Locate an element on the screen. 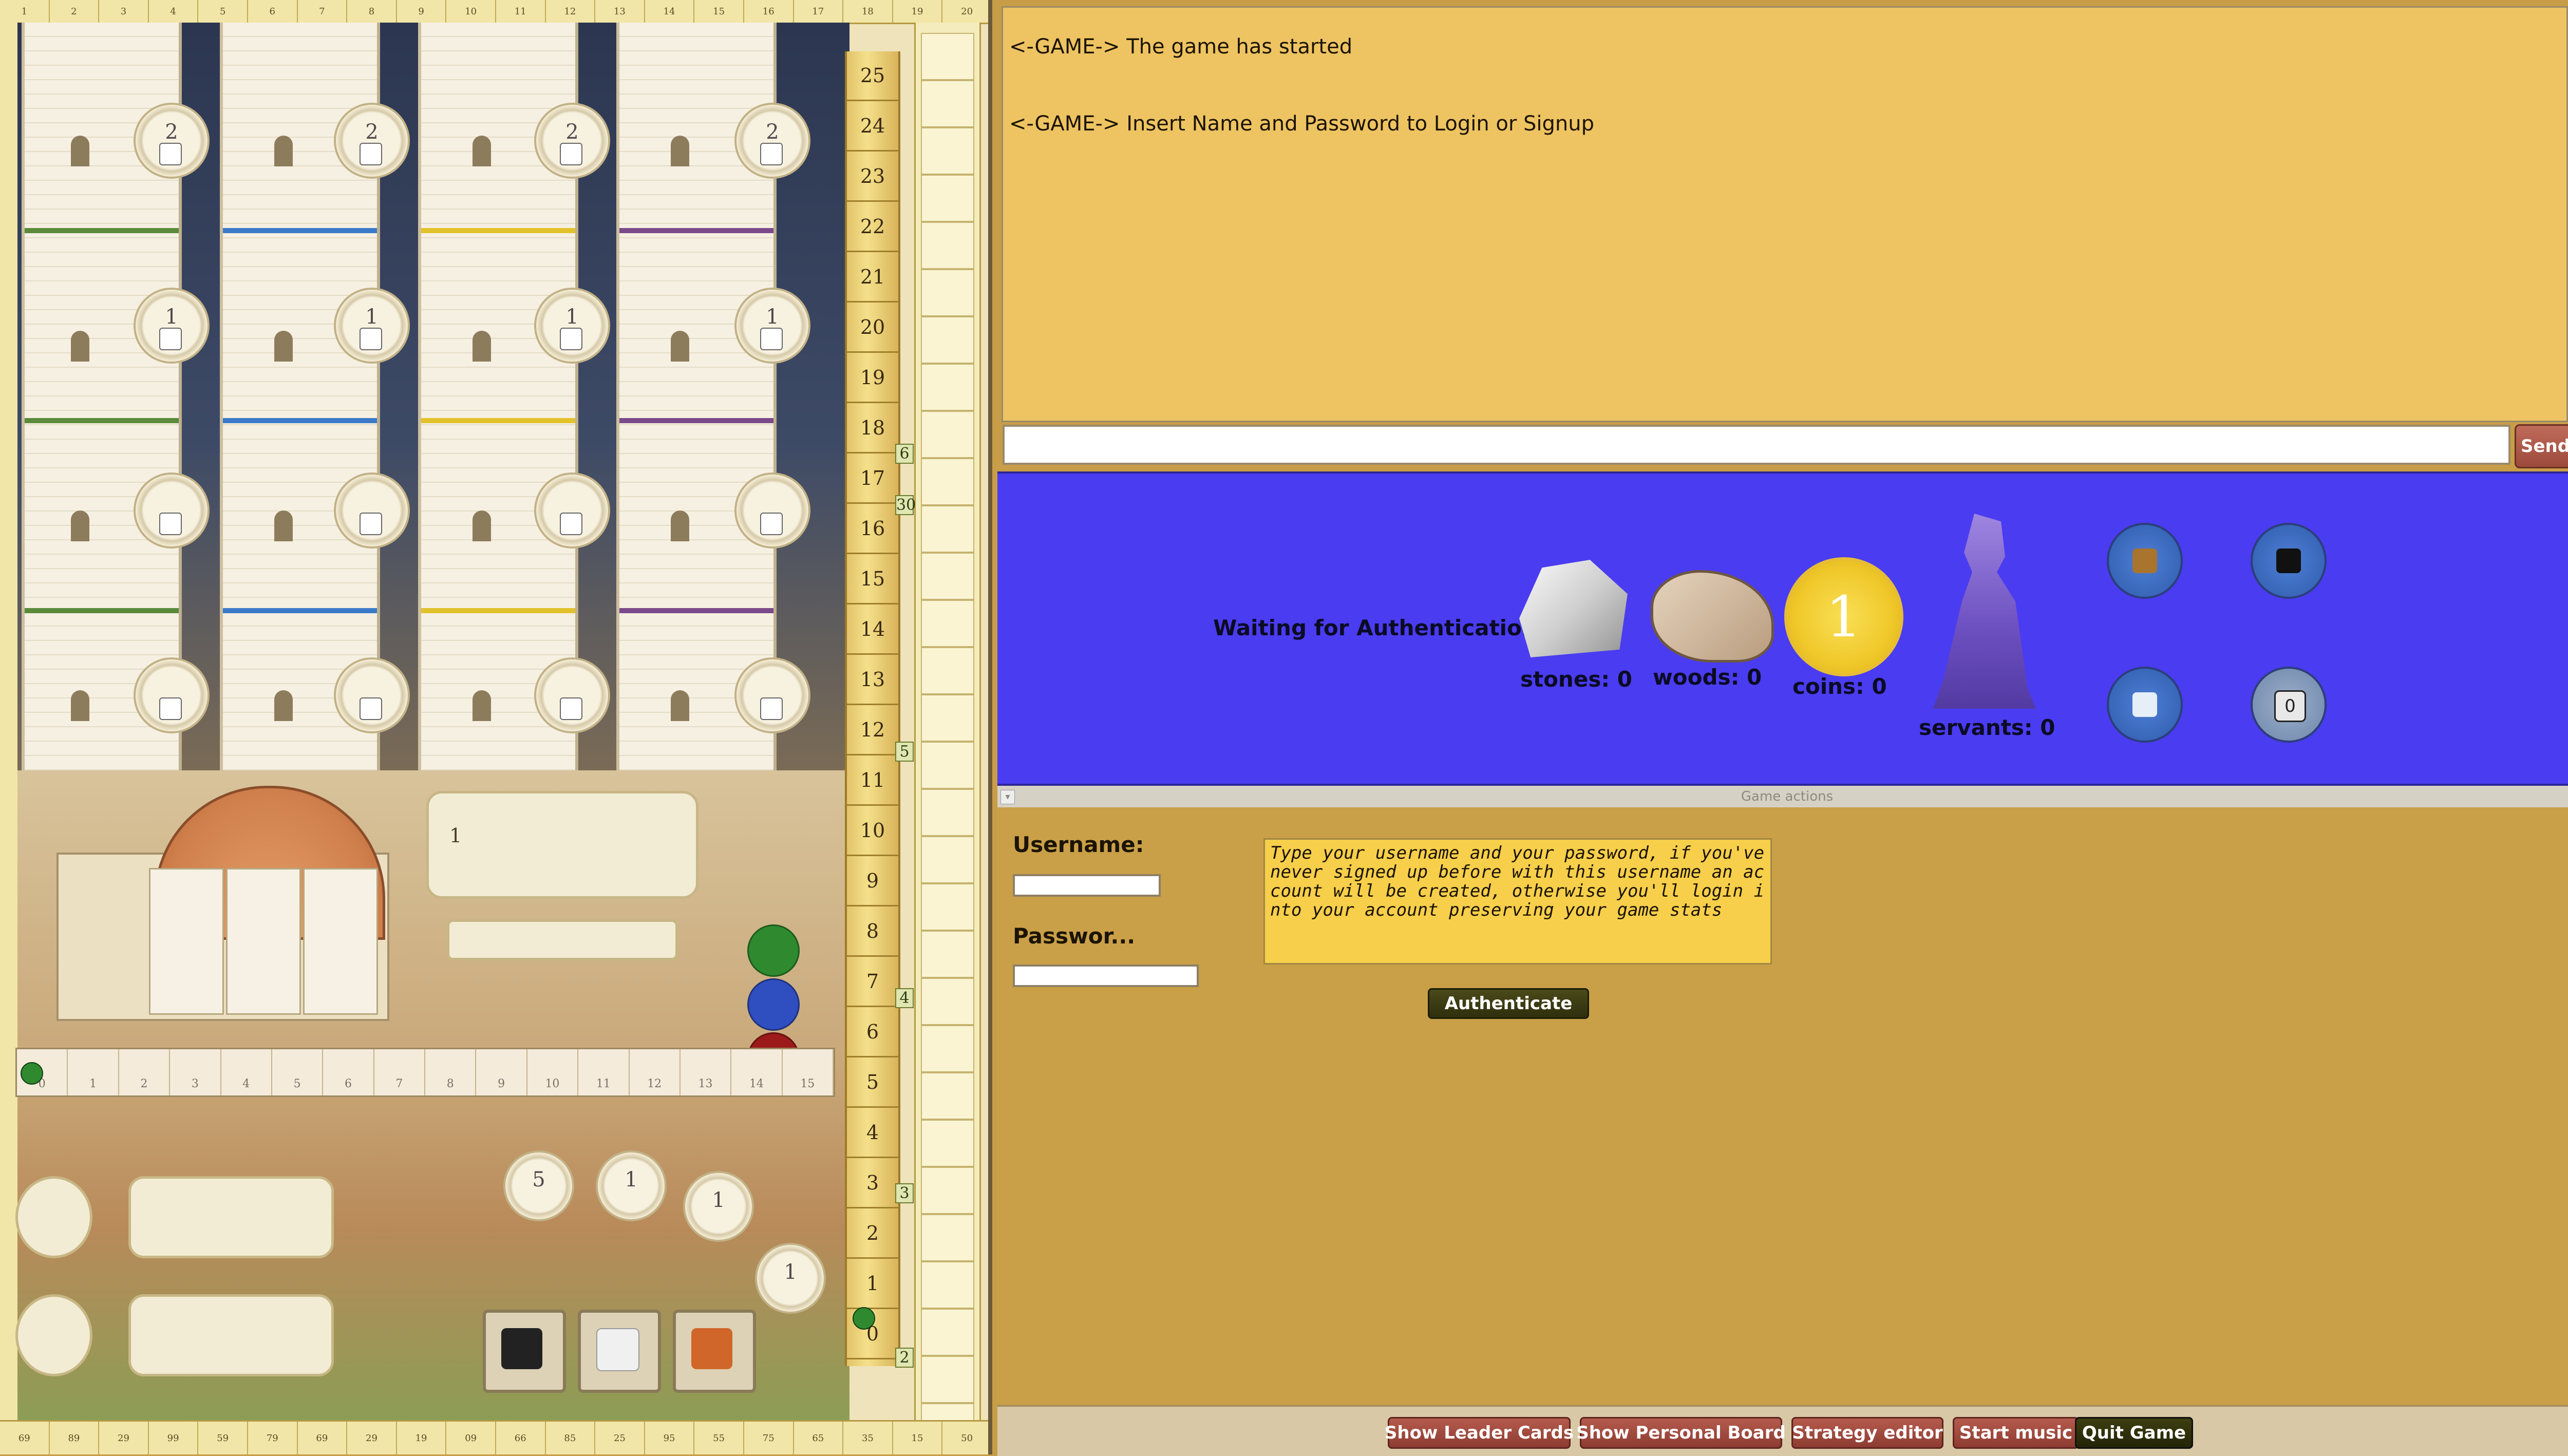 The width and height of the screenshot is (2568, 1456). send-button: Send is located at coordinates (2541, 446).